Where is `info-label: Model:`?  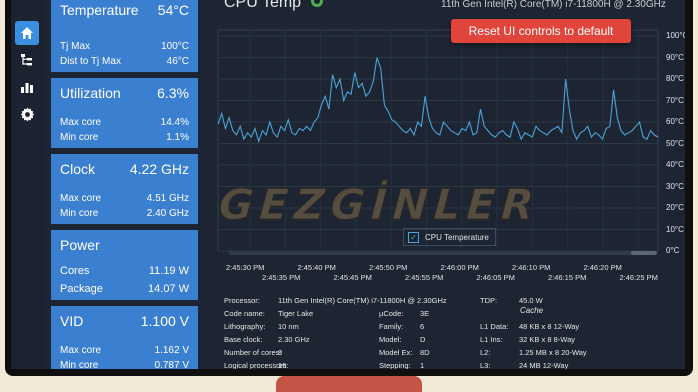
info-label: Model: is located at coordinates (390, 339).